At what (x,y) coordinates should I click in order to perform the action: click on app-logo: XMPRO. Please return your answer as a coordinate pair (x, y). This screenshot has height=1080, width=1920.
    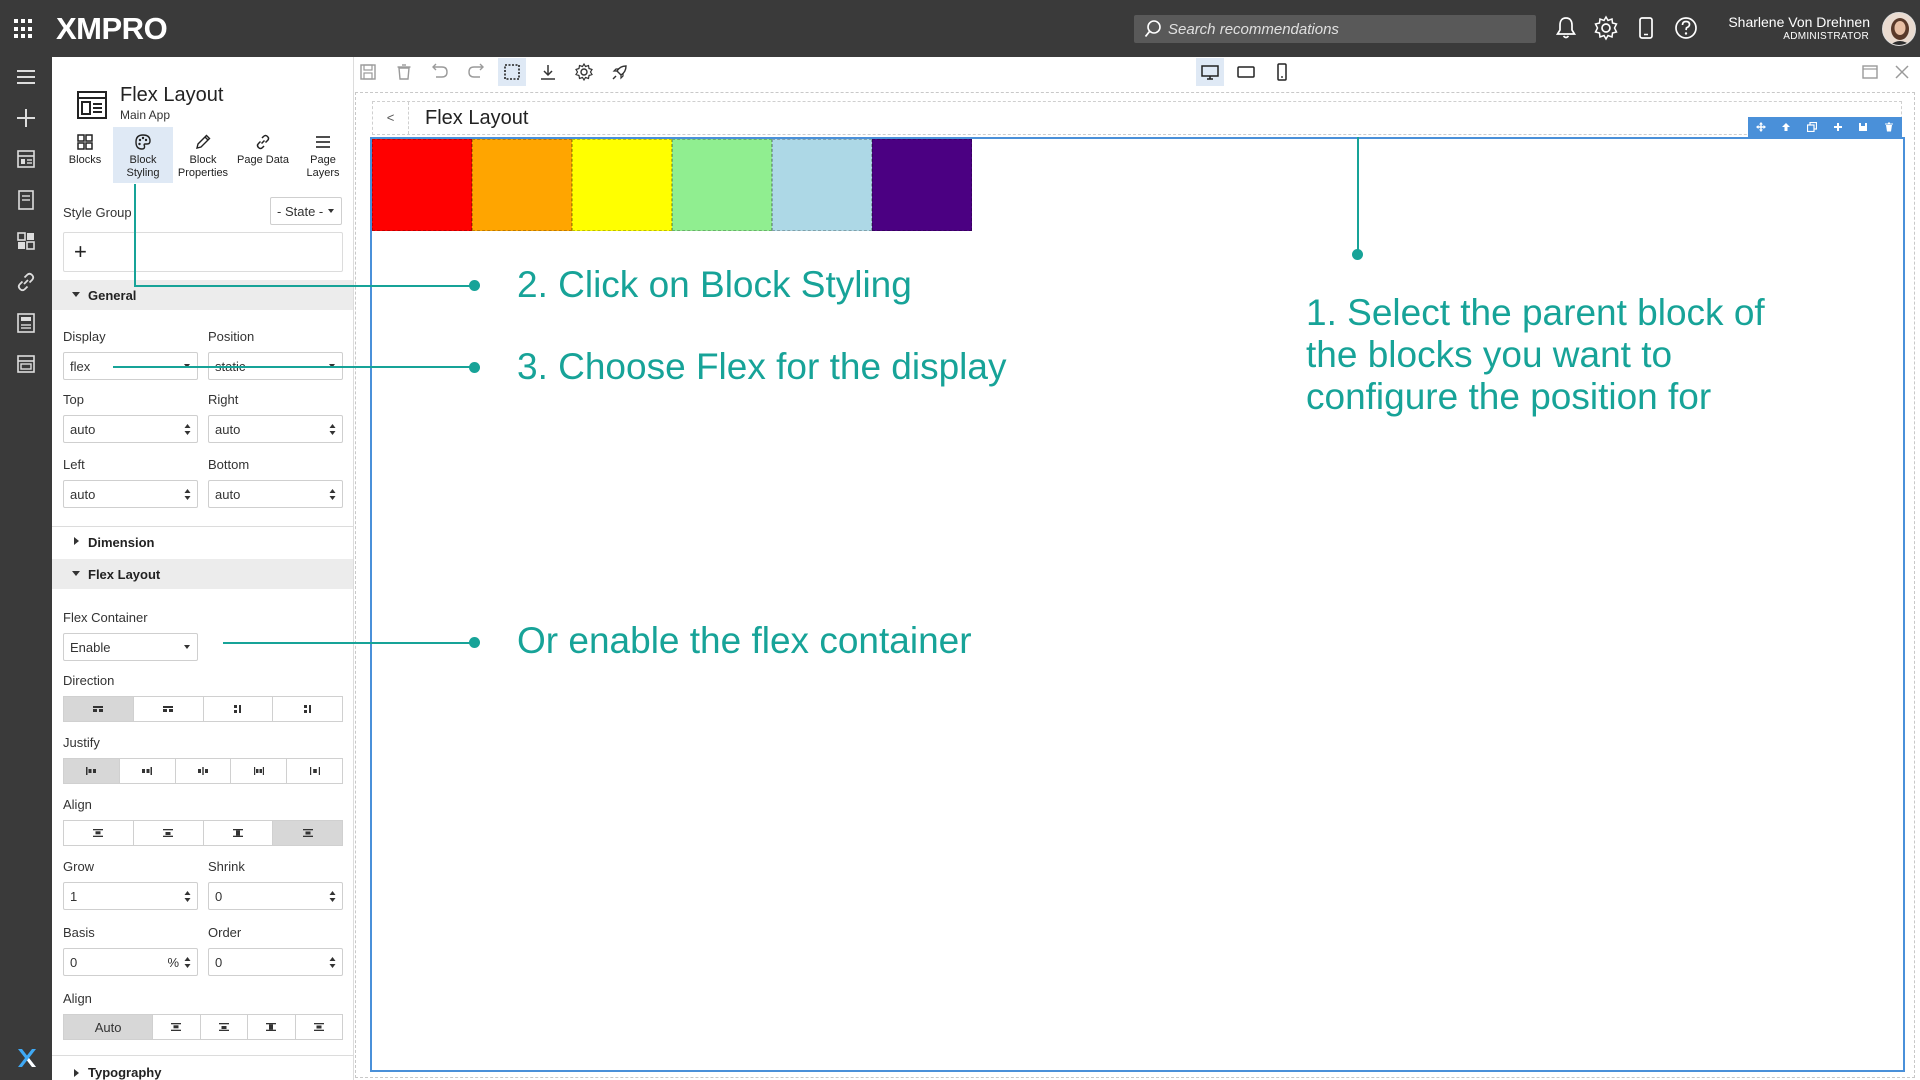
    Looking at the image, I should click on (112, 29).